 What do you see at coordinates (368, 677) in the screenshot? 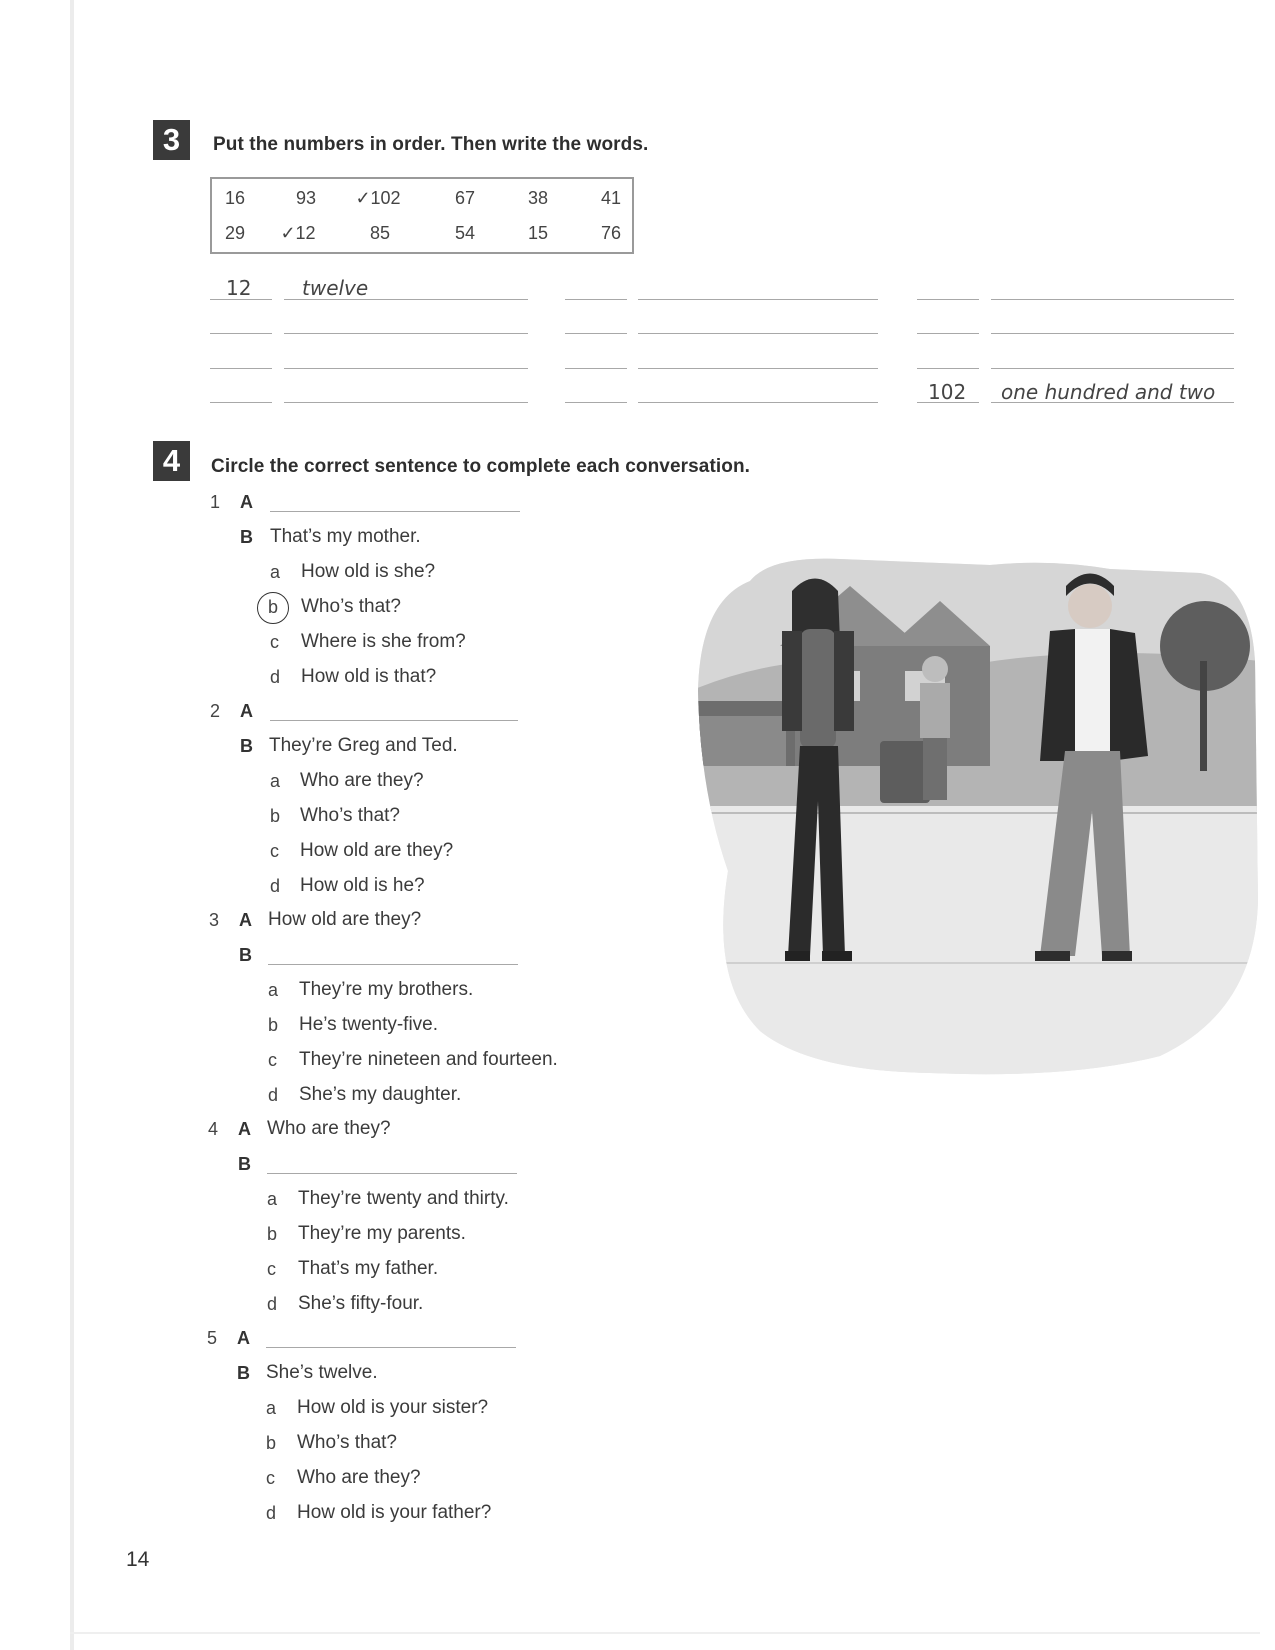
I see `option-text: How old is that?` at bounding box center [368, 677].